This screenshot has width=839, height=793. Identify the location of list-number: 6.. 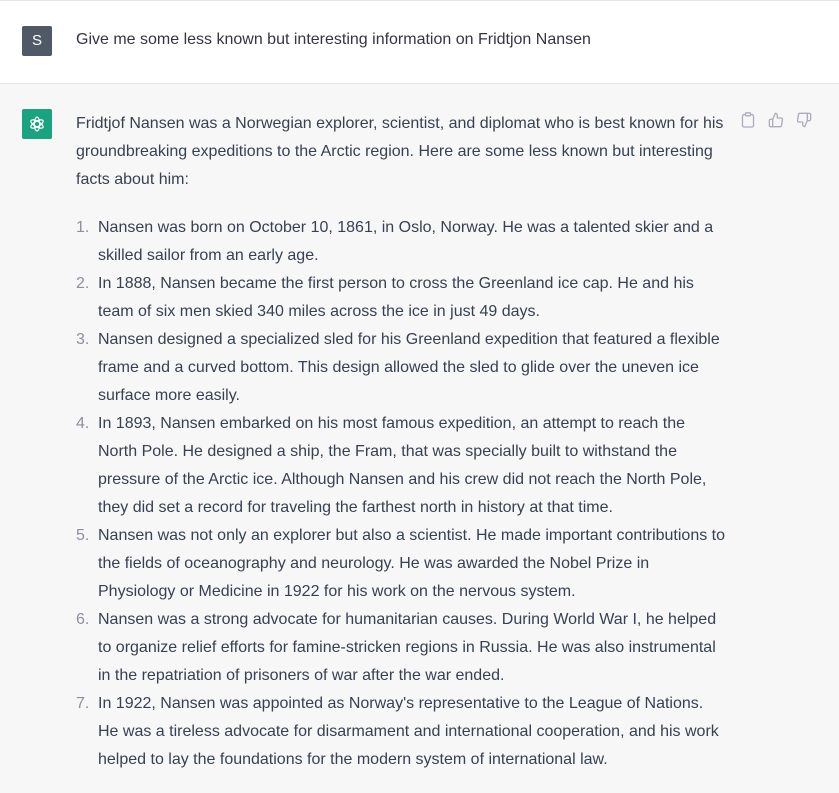
(83, 619).